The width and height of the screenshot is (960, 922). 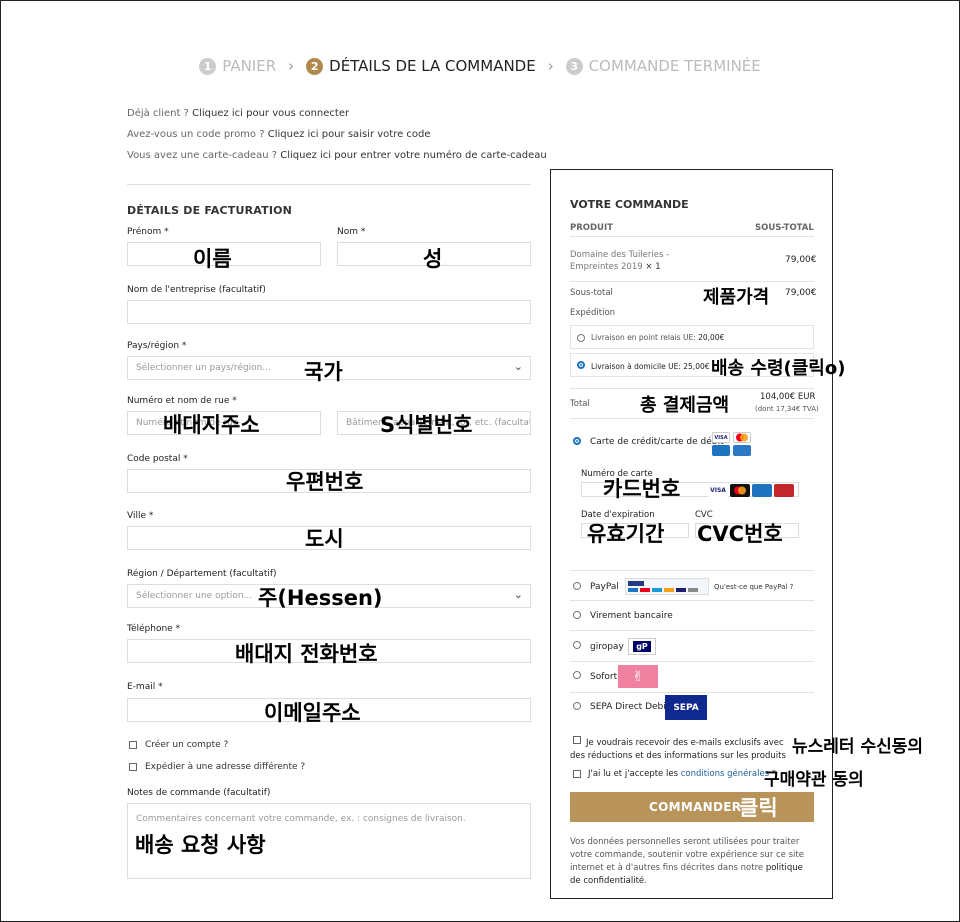 I want to click on virement-label: Virement bancaire, so click(x=631, y=616).